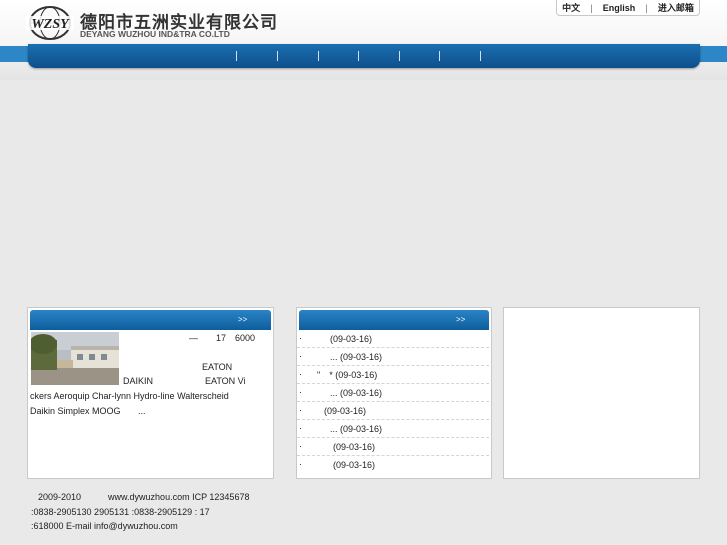  I want to click on news-panel-header: >>, so click(394, 320).